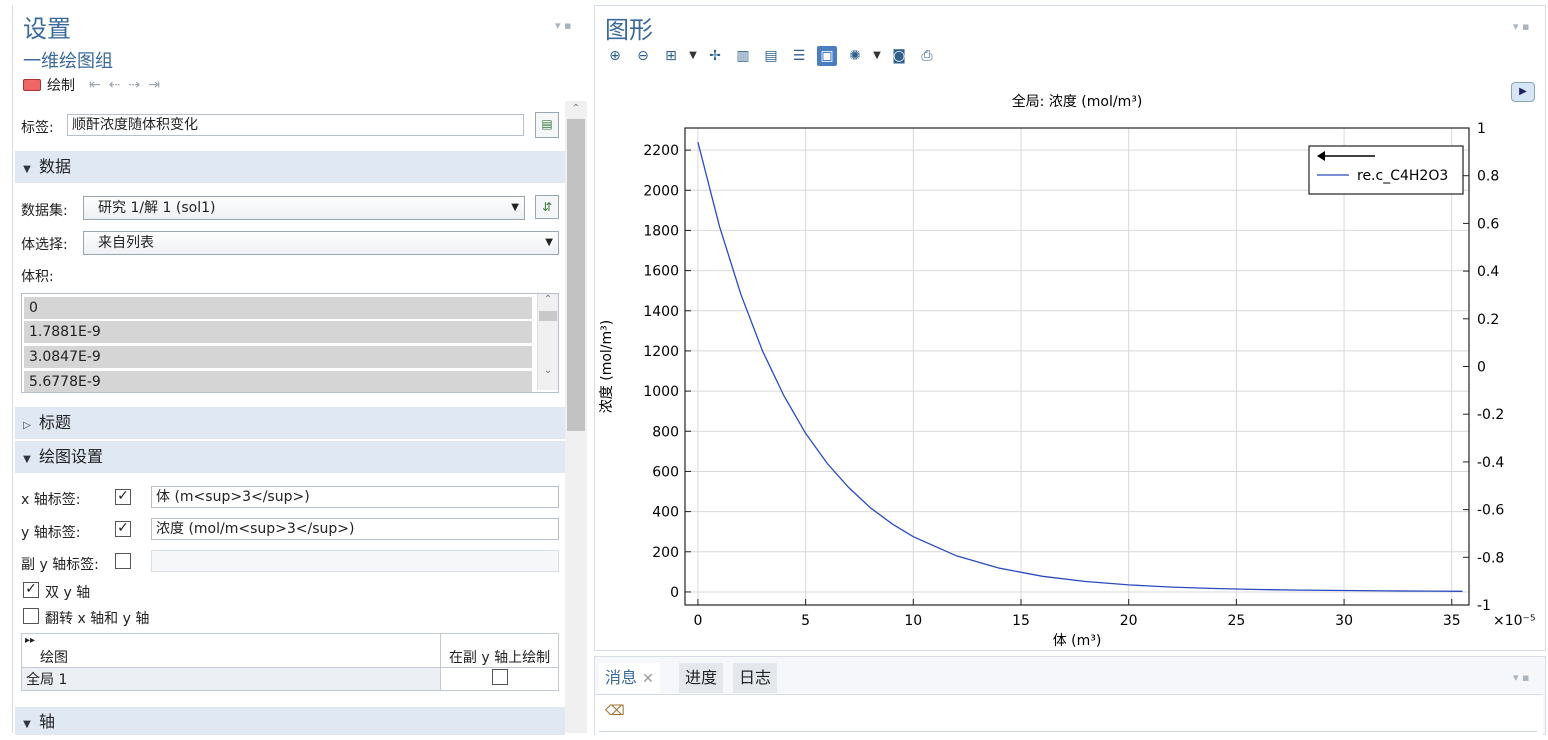 The height and width of the screenshot is (740, 1548). What do you see at coordinates (661, 272) in the screenshot?
I see `y-tick-label: 1600` at bounding box center [661, 272].